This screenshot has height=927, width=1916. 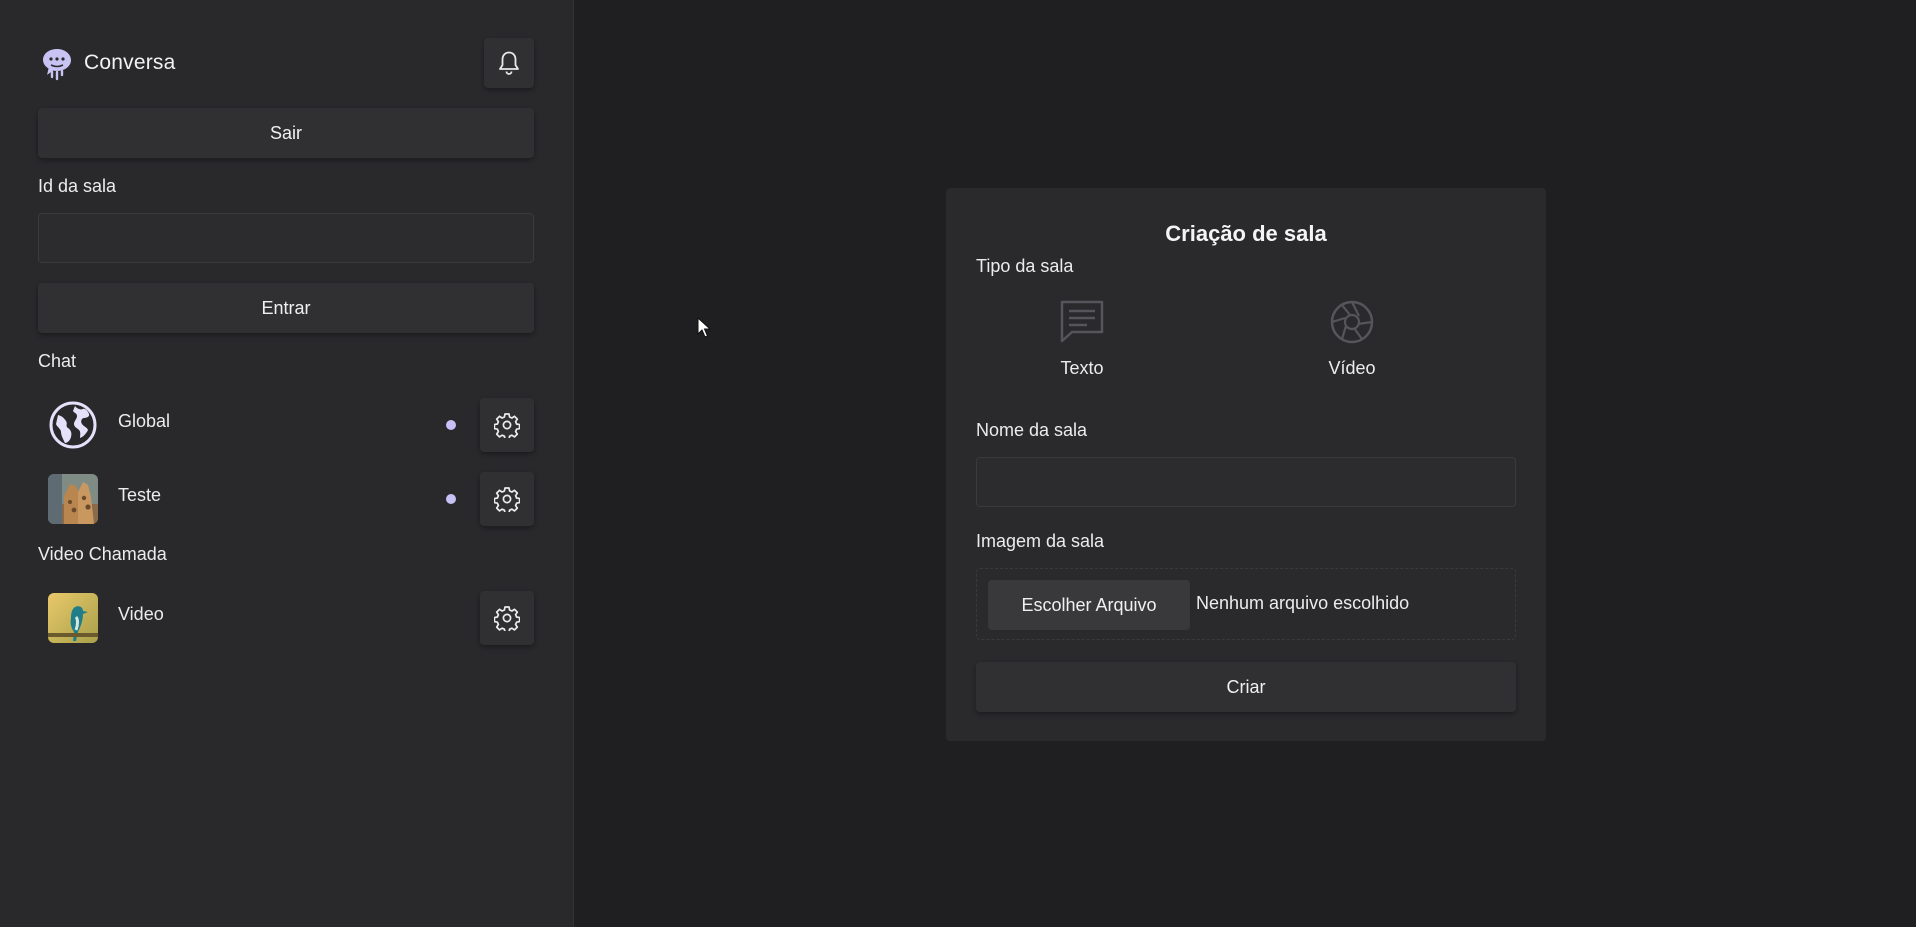 I want to click on bell-icon, so click(x=509, y=63).